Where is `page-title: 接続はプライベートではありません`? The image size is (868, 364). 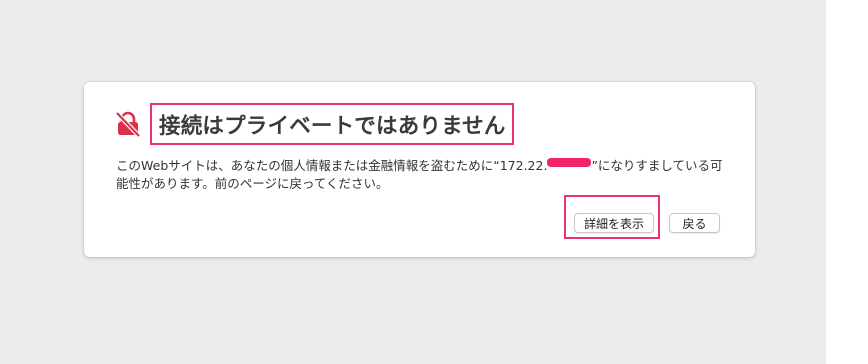 page-title: 接続はプライベートではありません is located at coordinates (332, 126).